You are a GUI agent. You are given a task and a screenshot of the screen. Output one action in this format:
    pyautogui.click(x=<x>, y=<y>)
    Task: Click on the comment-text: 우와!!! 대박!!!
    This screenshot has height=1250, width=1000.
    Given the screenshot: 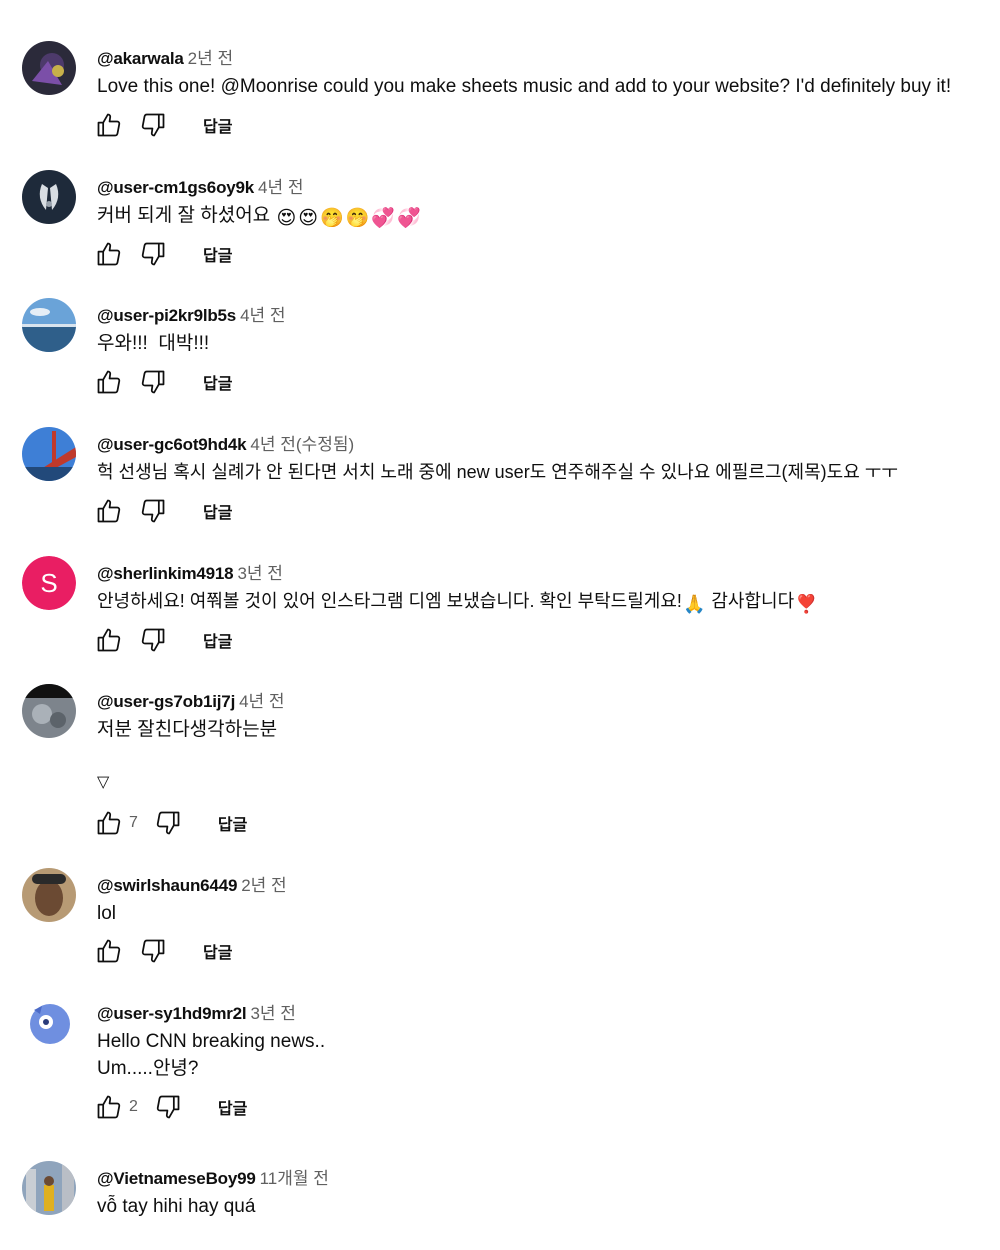 What is the action you would take?
    pyautogui.click(x=153, y=343)
    